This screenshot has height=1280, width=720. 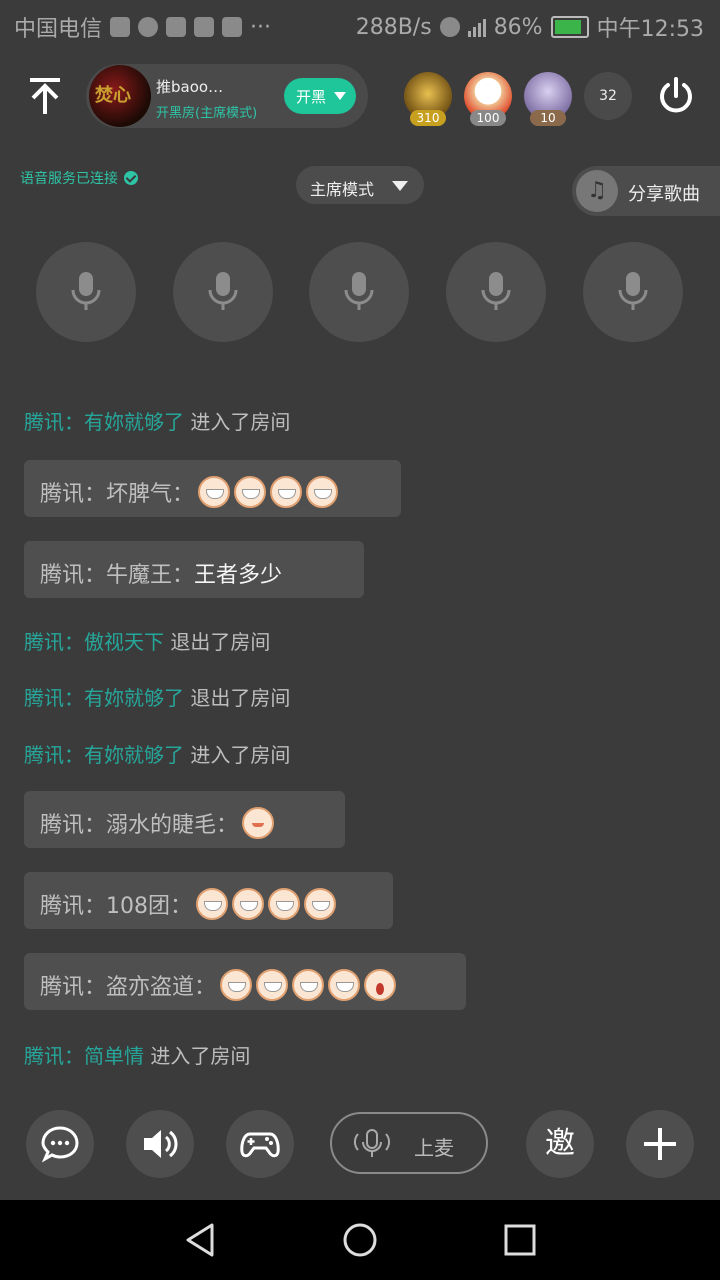 I want to click on upload-icon, so click(x=120, y=27).